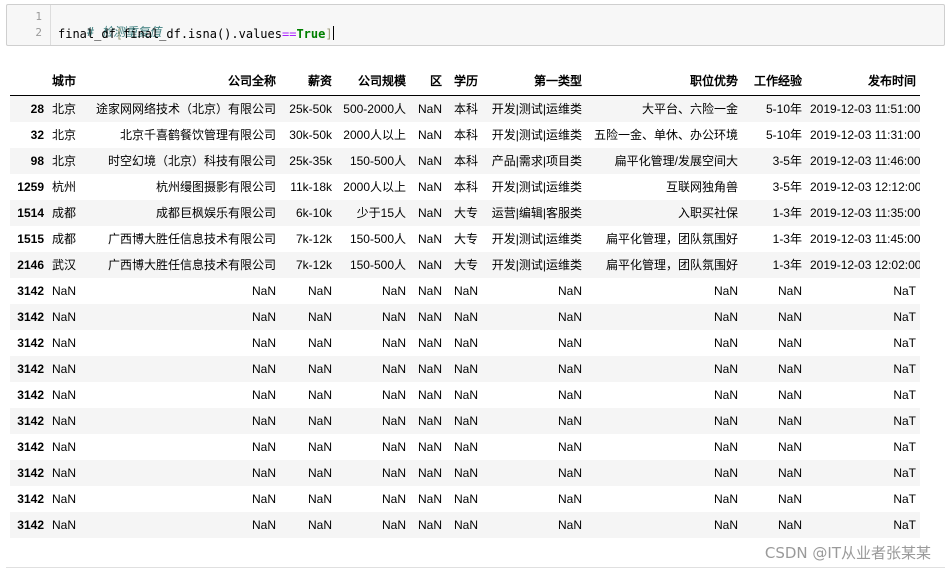 The width and height of the screenshot is (947, 571). What do you see at coordinates (787, 161) in the screenshot?
I see `table-cell: 3-5年` at bounding box center [787, 161].